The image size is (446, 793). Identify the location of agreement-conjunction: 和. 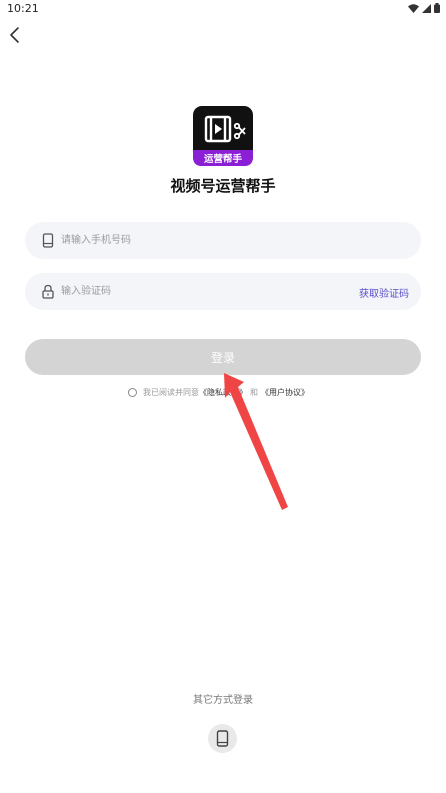
(254, 392).